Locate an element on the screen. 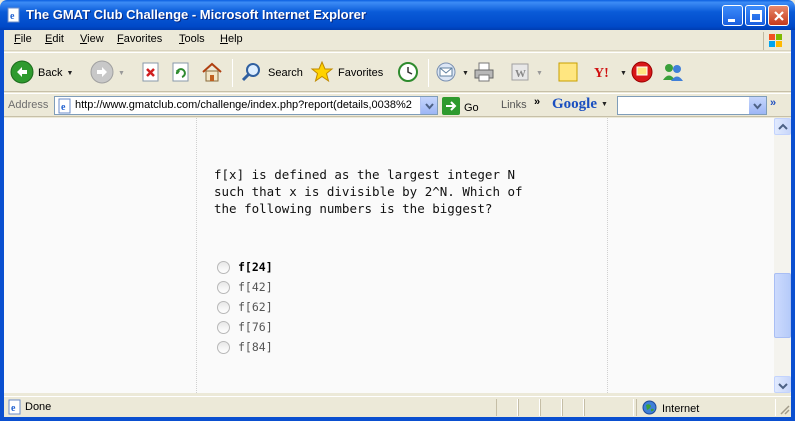 The width and height of the screenshot is (795, 421). scroll-up-button is located at coordinates (782, 126).